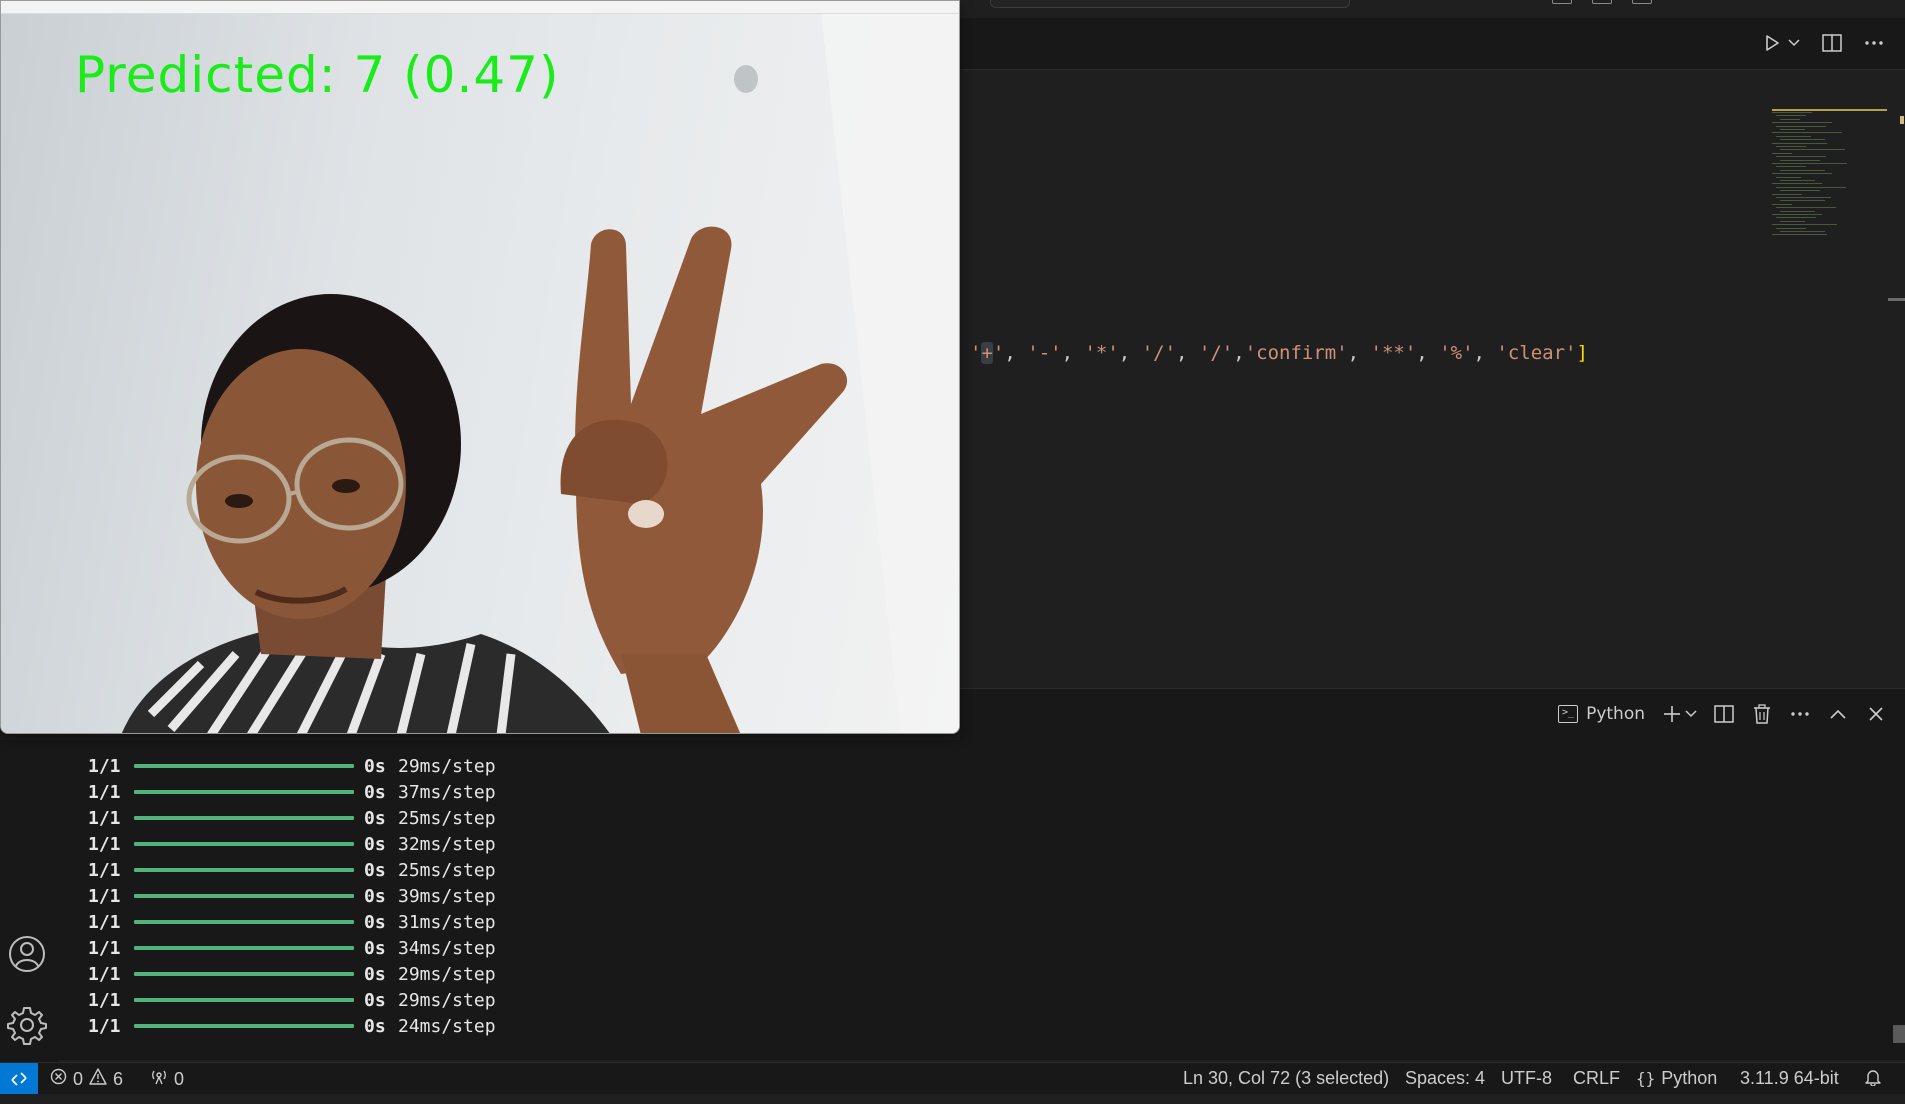  I want to click on new-terminal-icon, so click(1672, 714).